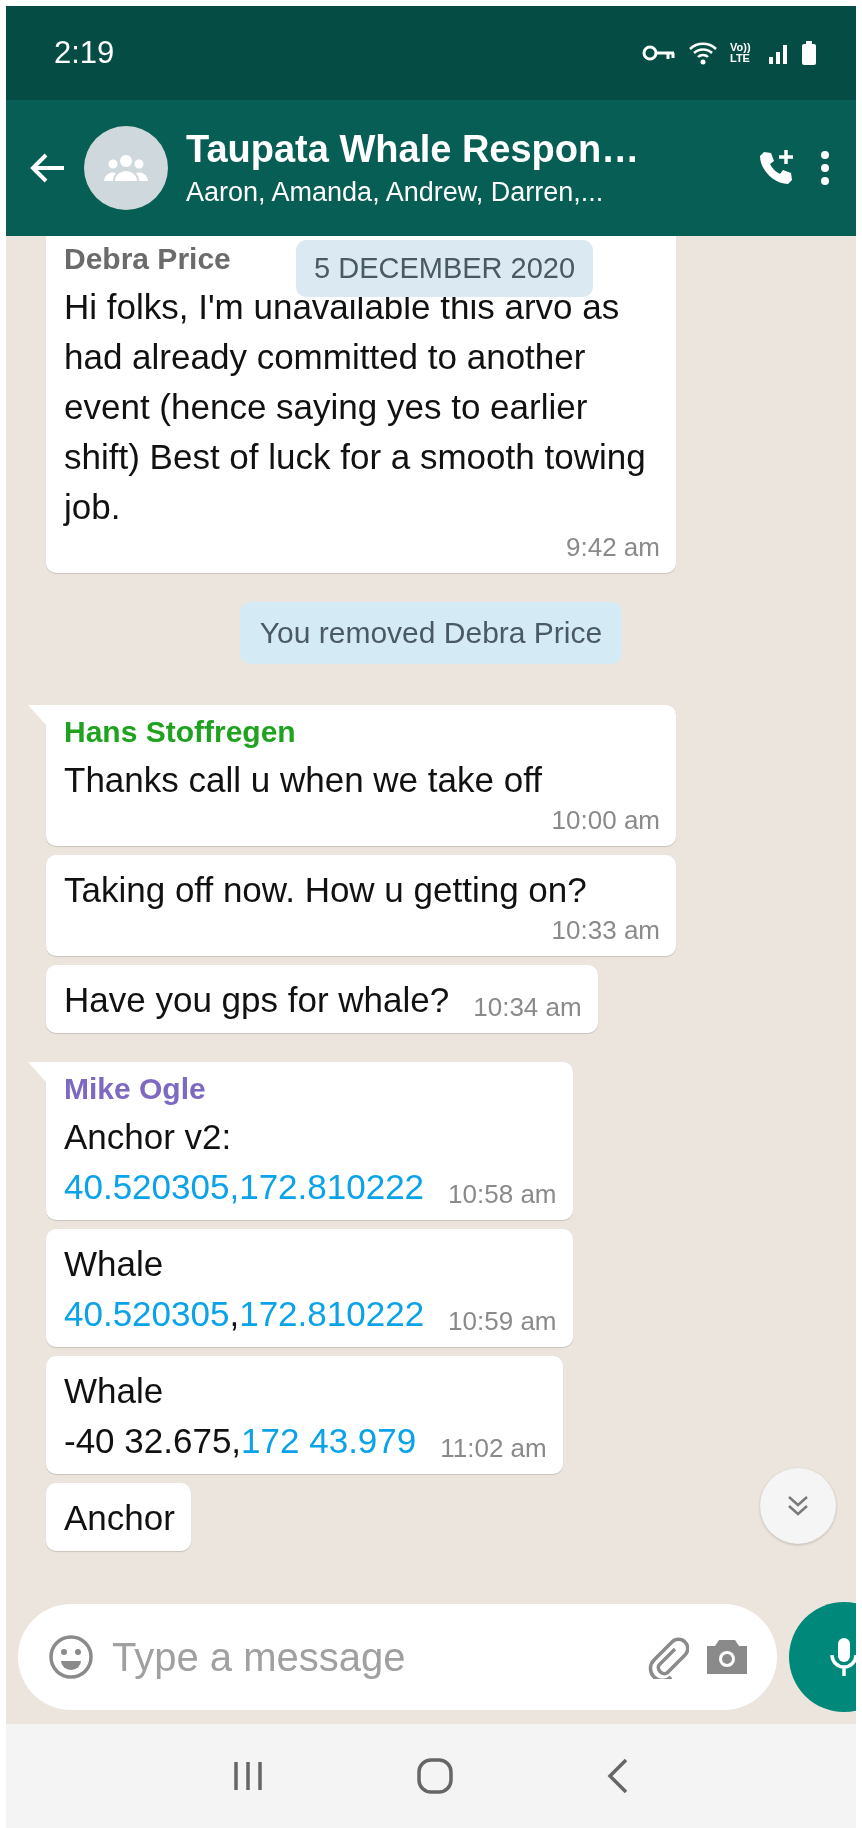 This screenshot has width=862, height=1828. I want to click on message-time: 10:34 am, so click(527, 1008).